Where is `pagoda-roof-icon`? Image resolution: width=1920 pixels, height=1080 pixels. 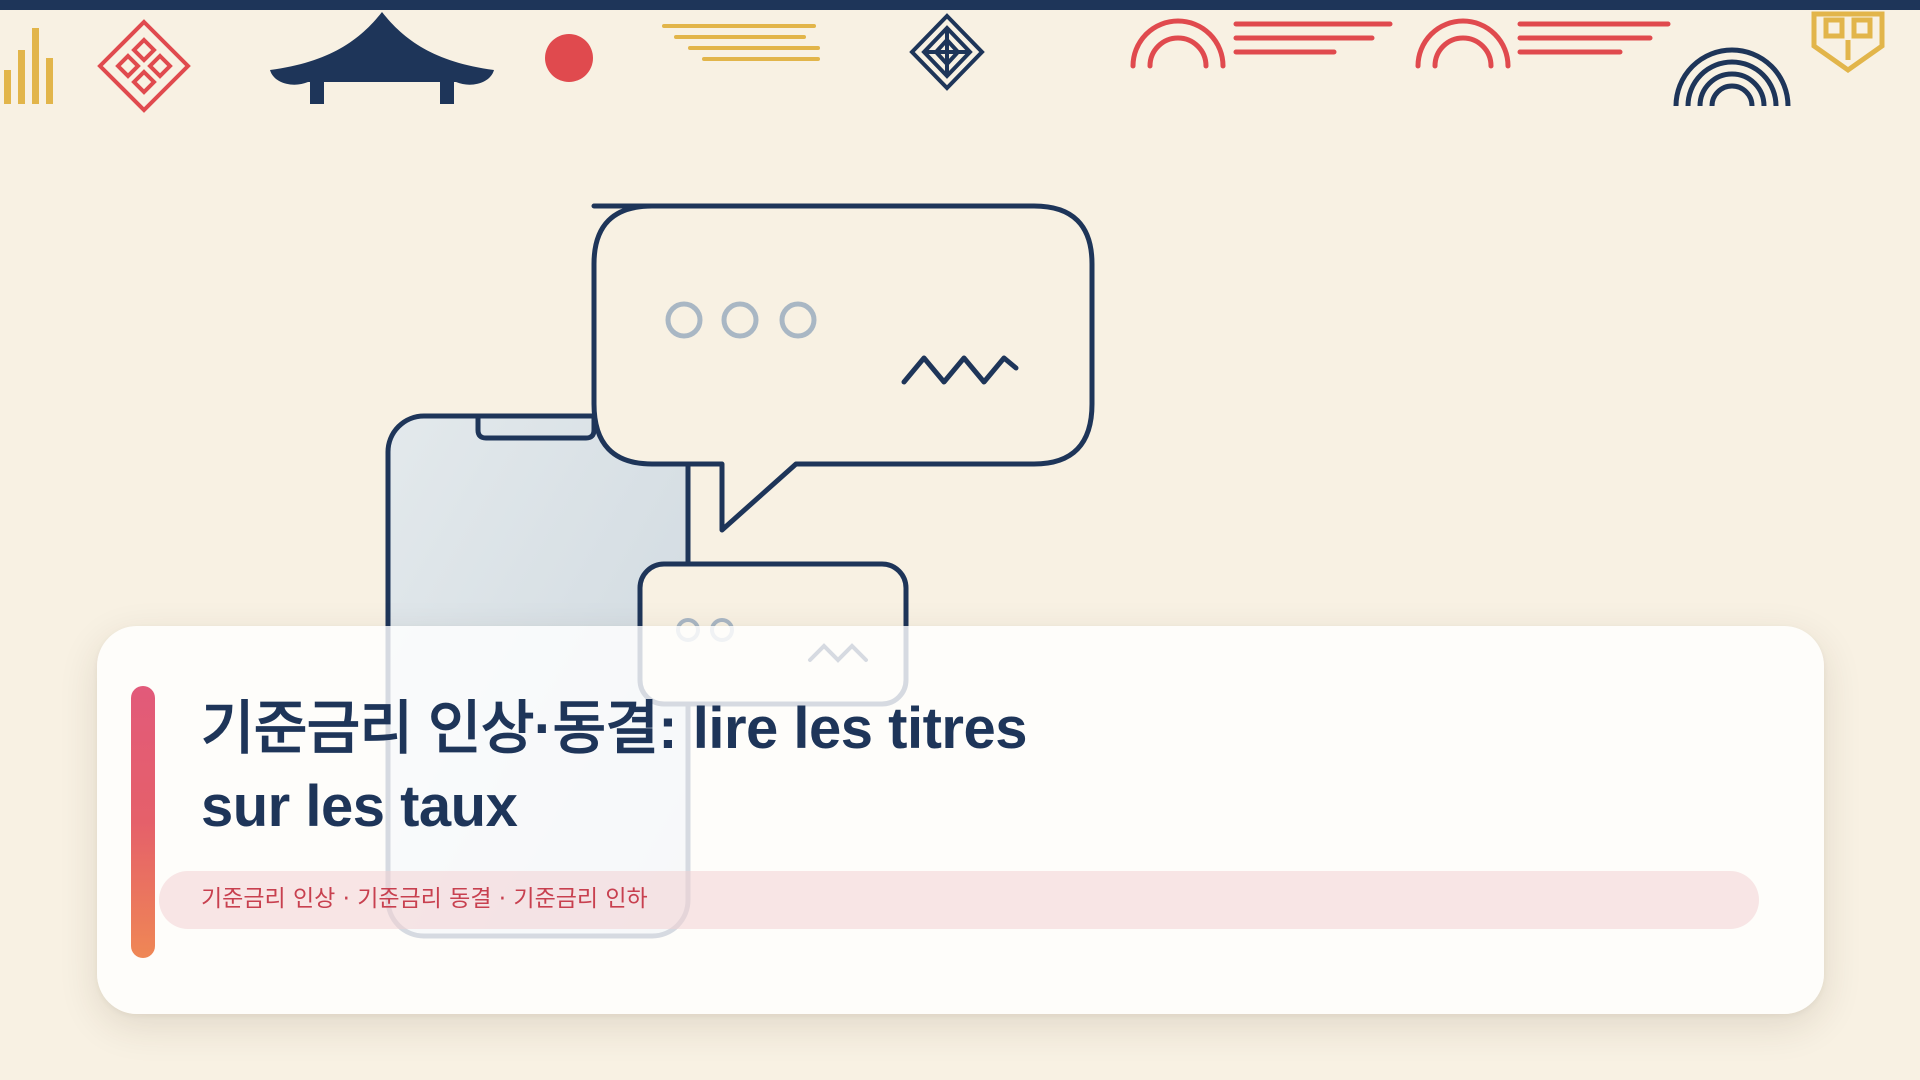 pagoda-roof-icon is located at coordinates (382, 58).